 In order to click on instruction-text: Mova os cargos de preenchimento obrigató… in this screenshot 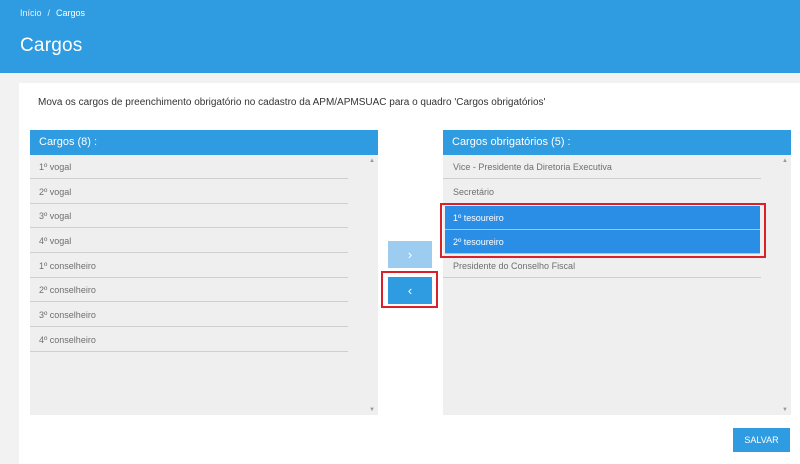, I will do `click(292, 102)`.